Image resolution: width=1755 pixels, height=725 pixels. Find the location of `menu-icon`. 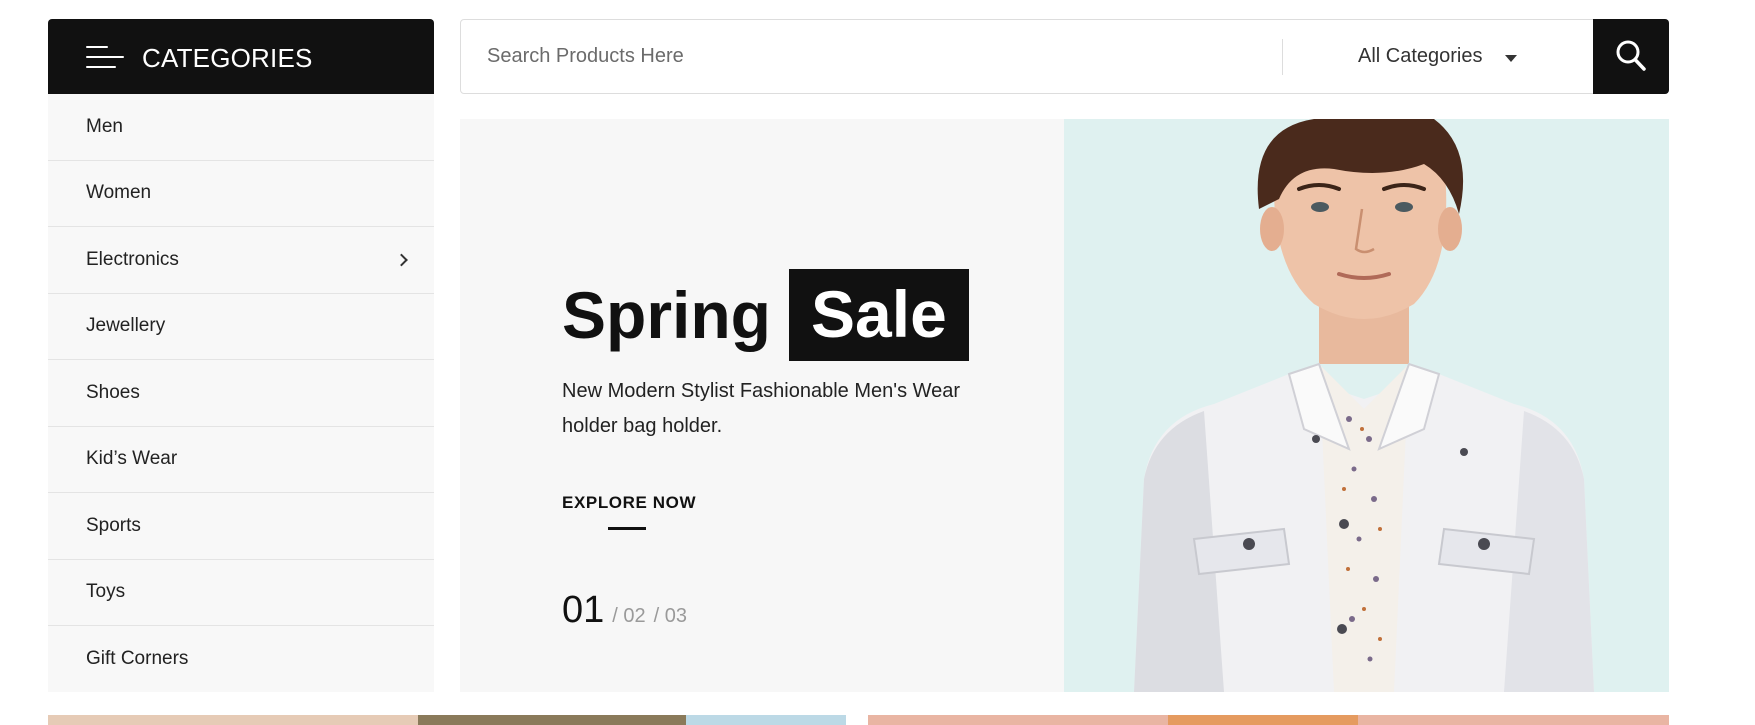

menu-icon is located at coordinates (105, 57).